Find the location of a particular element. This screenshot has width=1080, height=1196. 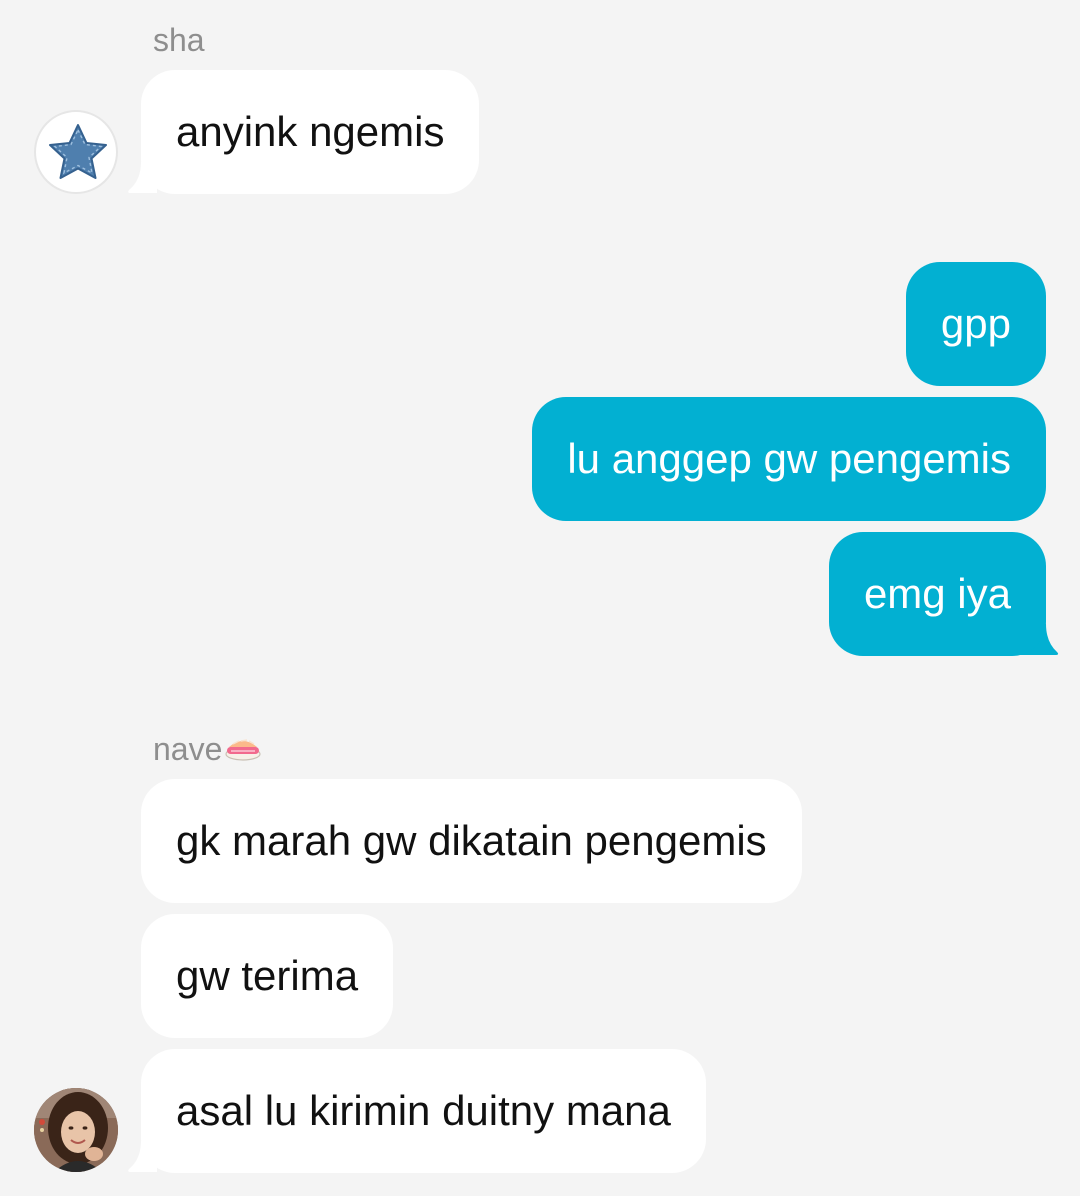

message-text: gpp is located at coordinates (975, 323).